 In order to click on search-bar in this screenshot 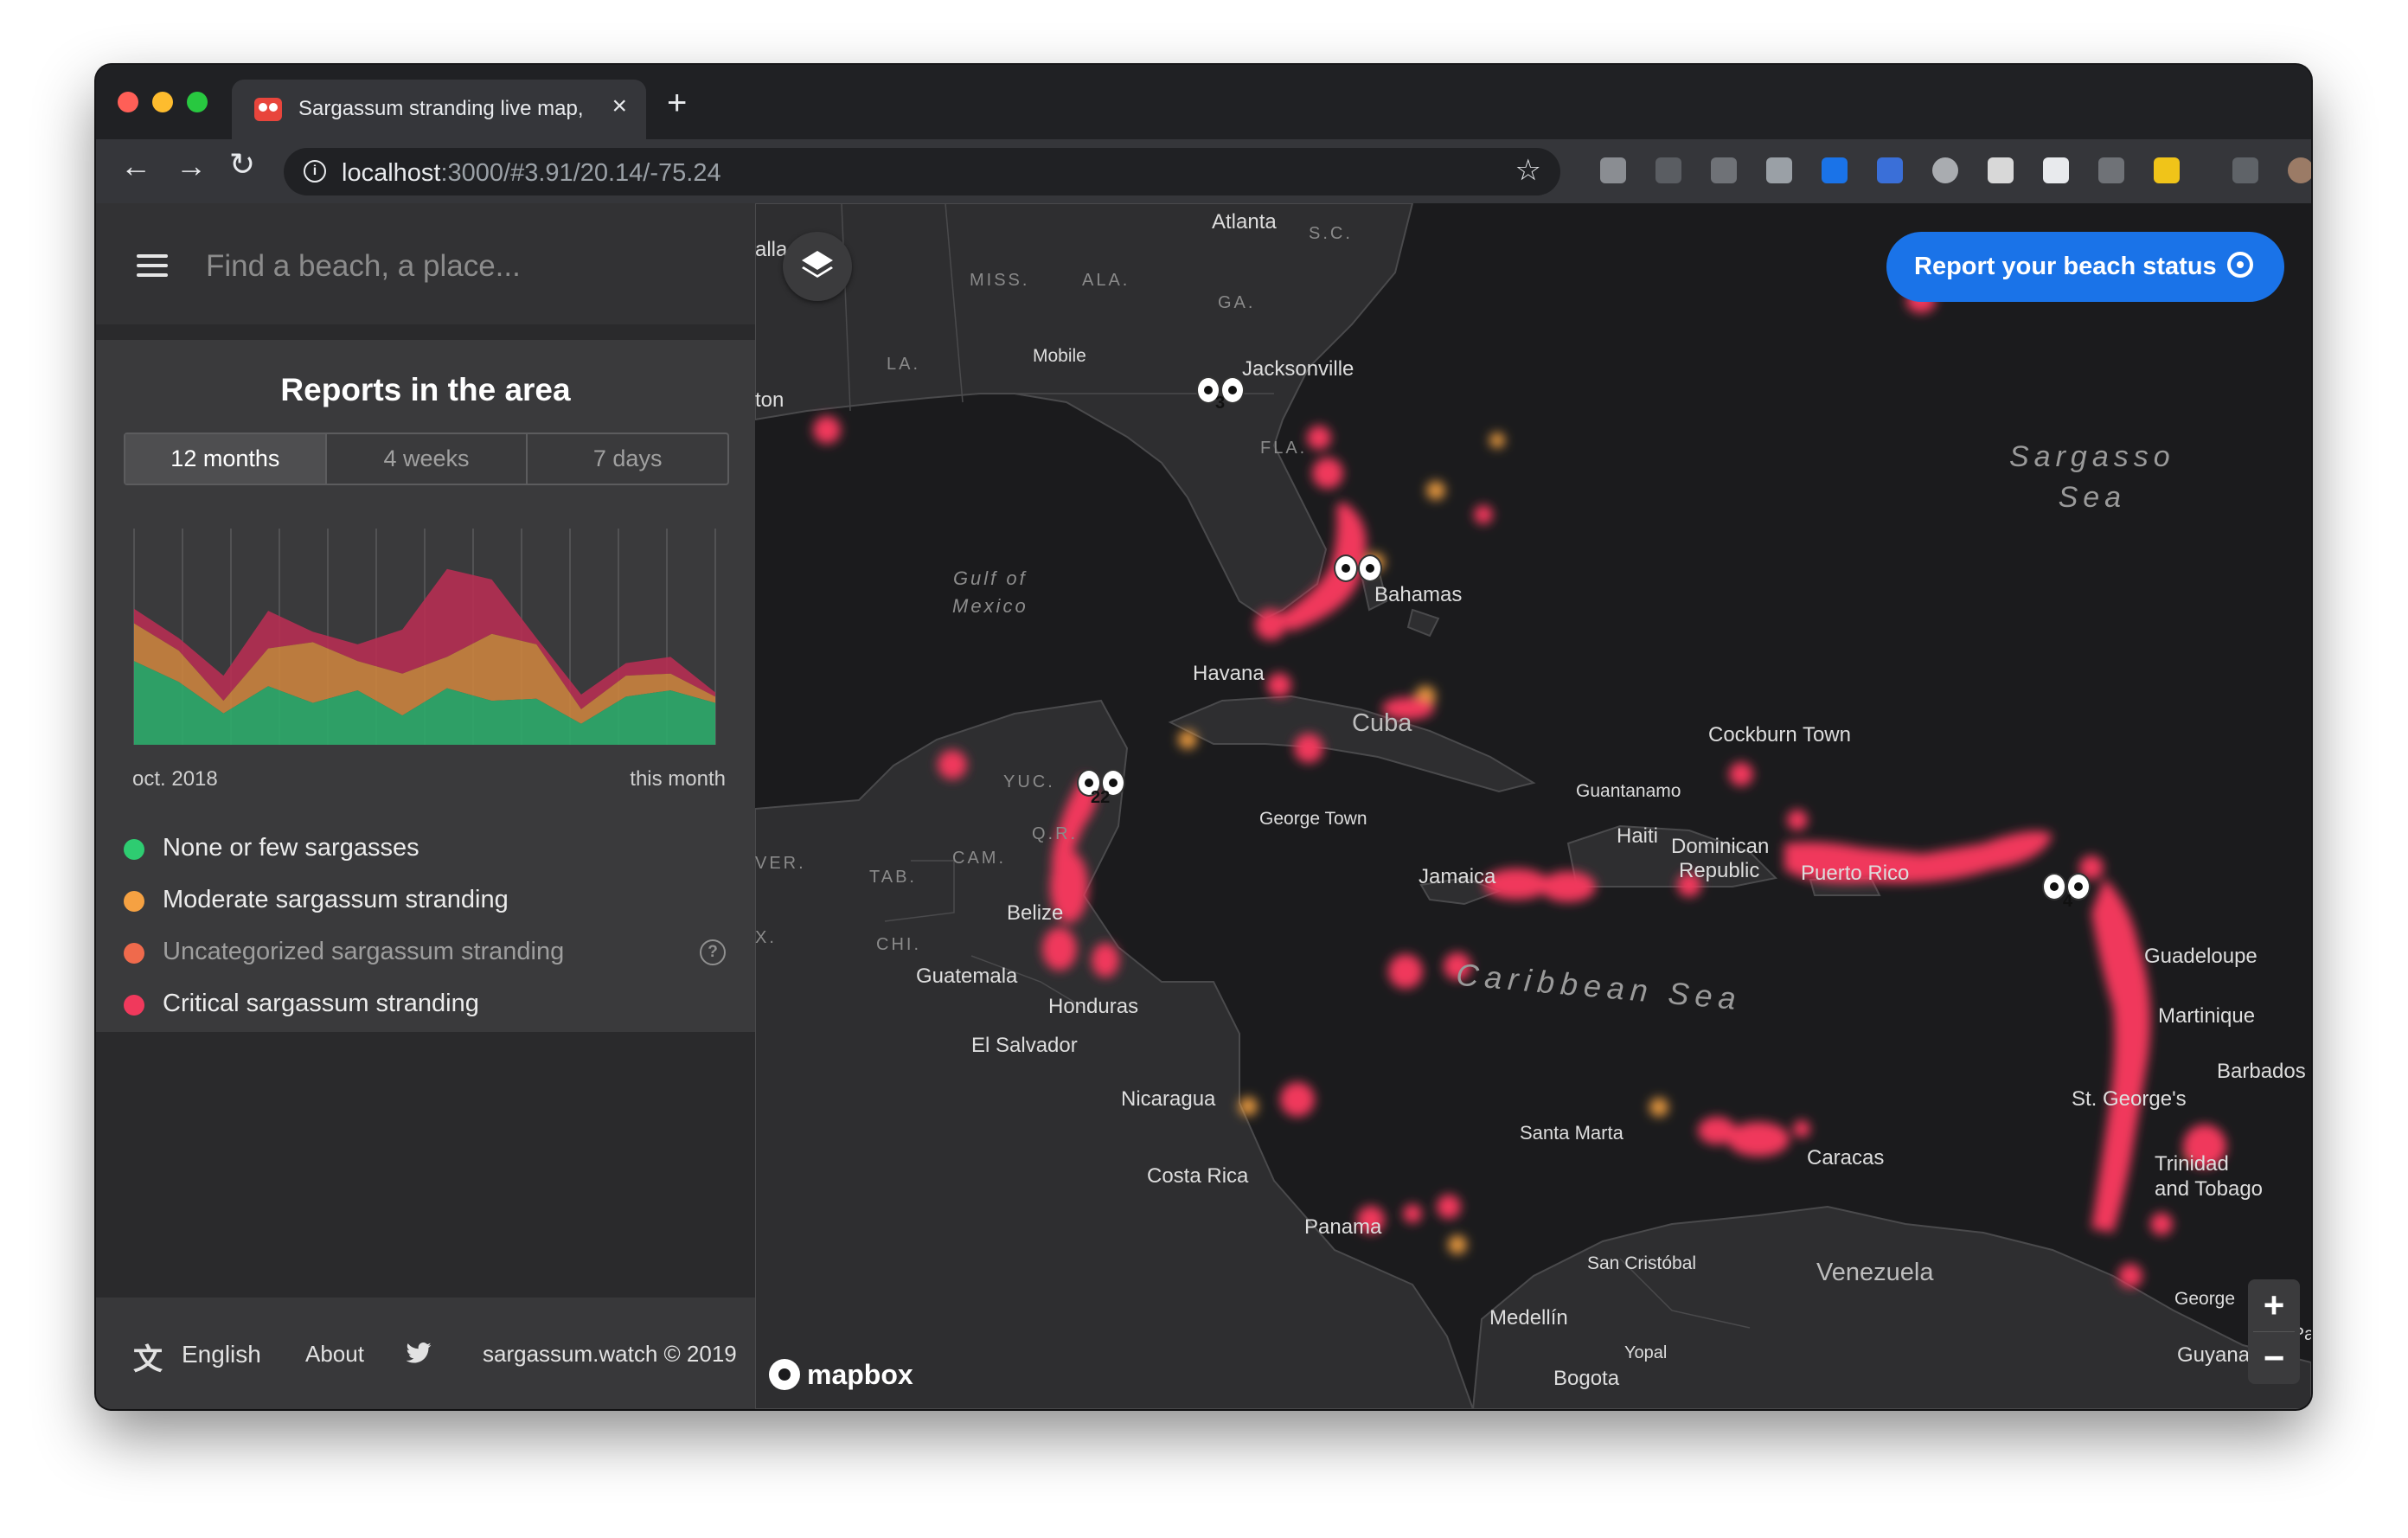, I will do `click(425, 263)`.